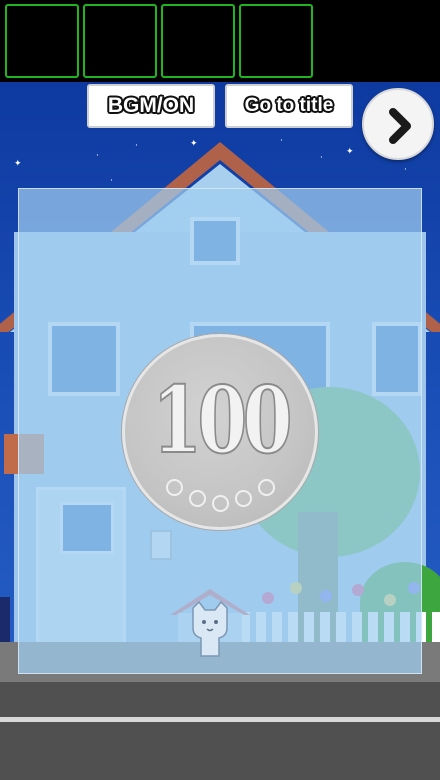  I want to click on coin-100-yen: 100, so click(220, 432).